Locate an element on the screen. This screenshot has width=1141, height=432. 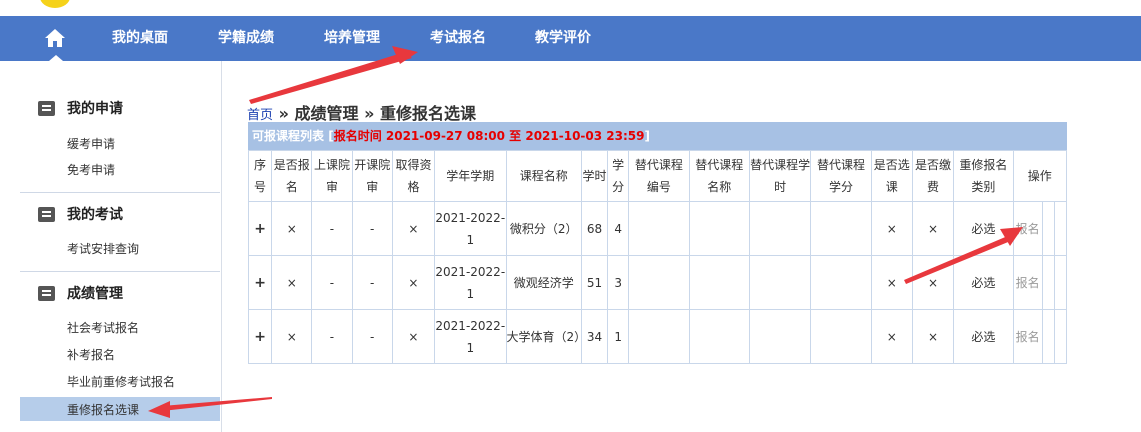
table-cell: 4 is located at coordinates (618, 228).